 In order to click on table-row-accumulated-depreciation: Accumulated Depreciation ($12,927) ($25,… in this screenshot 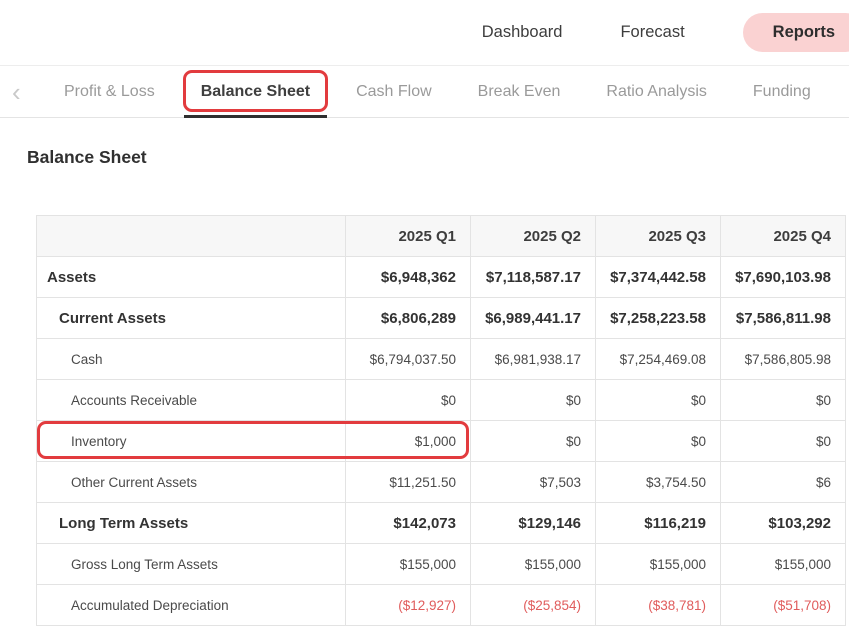, I will do `click(441, 605)`.